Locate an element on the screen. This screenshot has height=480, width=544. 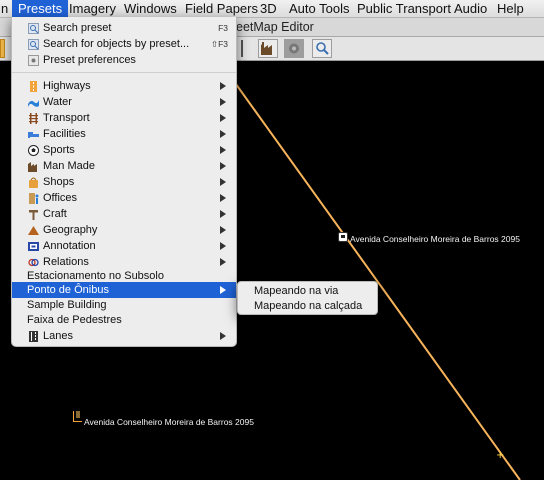
ponto-de-onibus-submenu: Mapeando na via Mapeando na calçada is located at coordinates (307, 298).